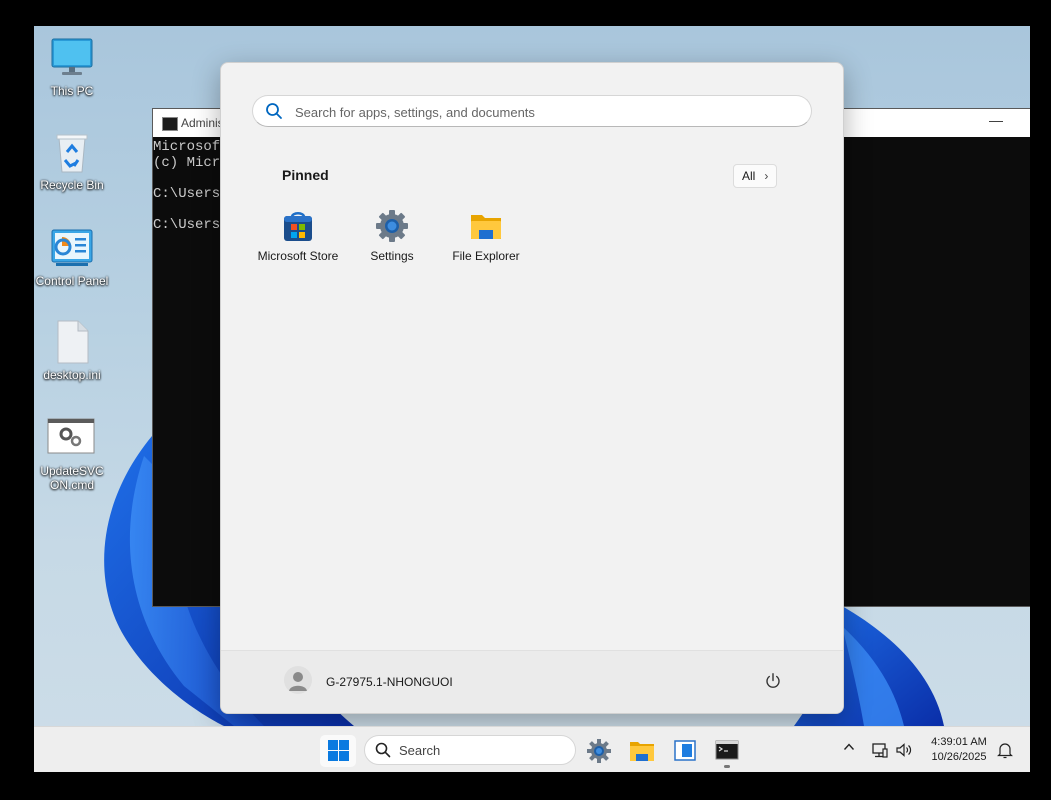 The height and width of the screenshot is (800, 1051). I want to click on tray-overflow-chevron-icon, so click(849, 748).